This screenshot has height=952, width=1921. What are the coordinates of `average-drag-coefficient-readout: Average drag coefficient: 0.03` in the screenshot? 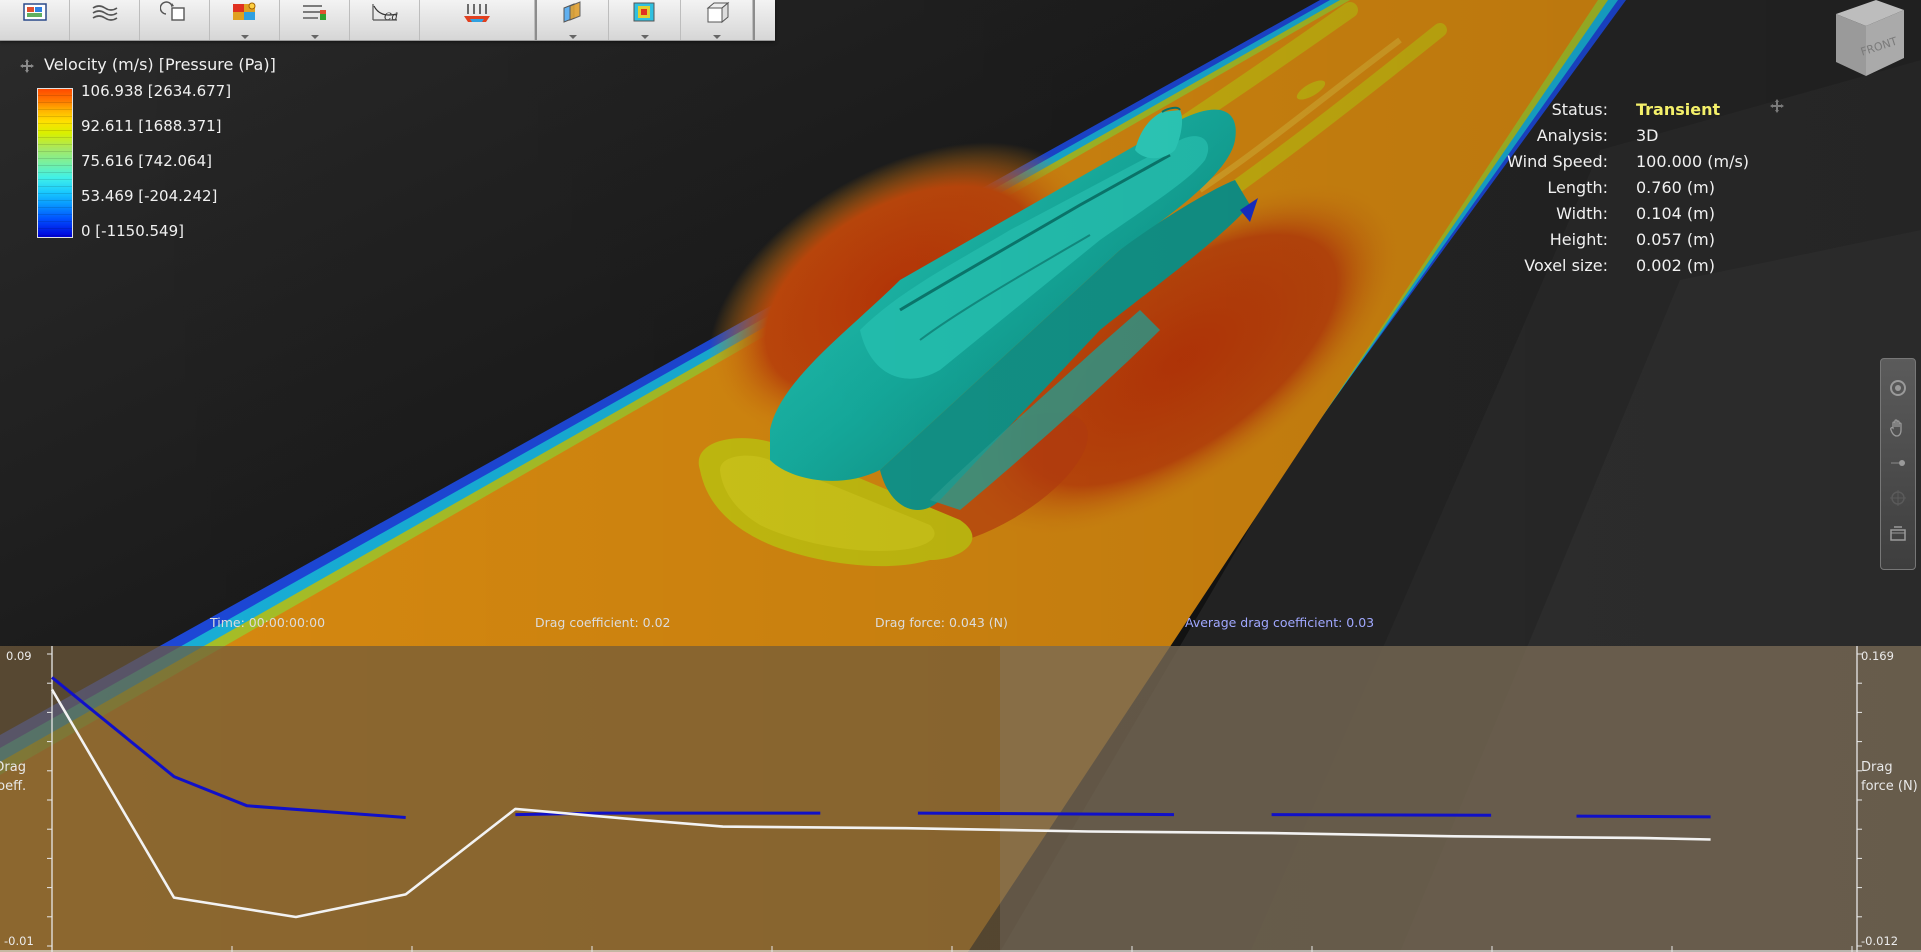 It's located at (1280, 622).